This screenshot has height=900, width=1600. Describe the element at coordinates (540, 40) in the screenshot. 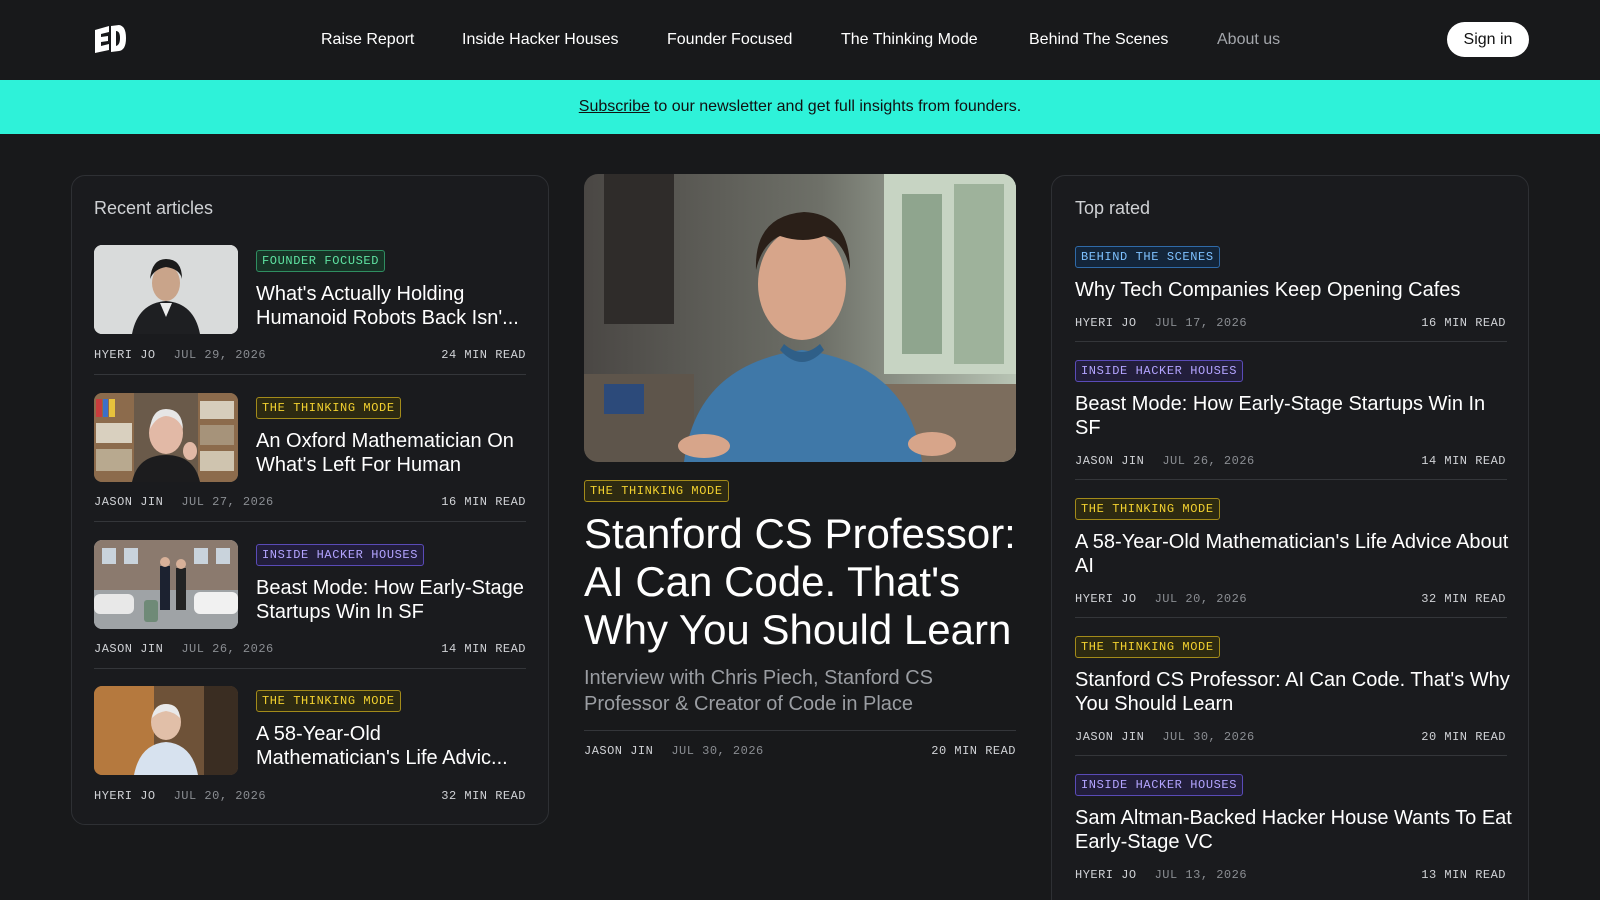

I see `nav-inside-hacker-houses: Inside Hacker Houses` at that location.